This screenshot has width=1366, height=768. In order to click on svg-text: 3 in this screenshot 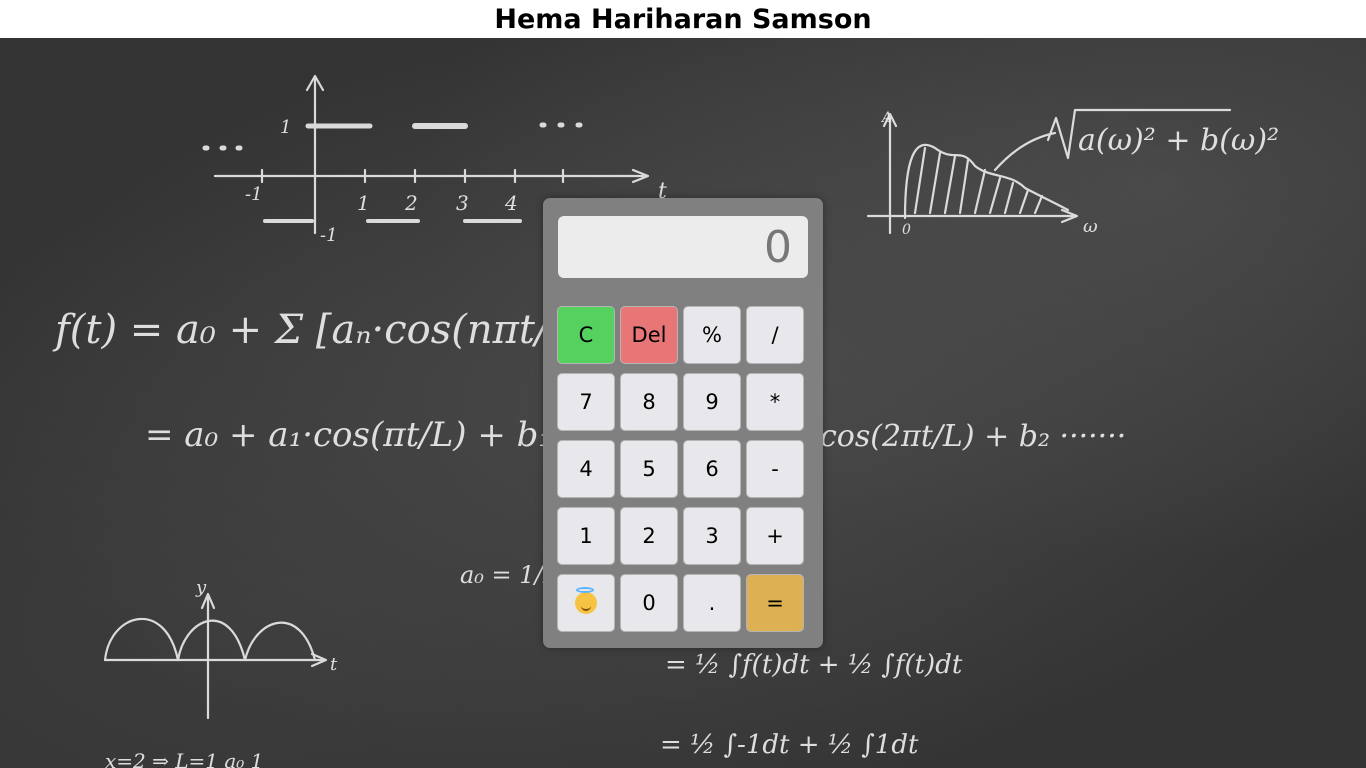, I will do `click(462, 203)`.